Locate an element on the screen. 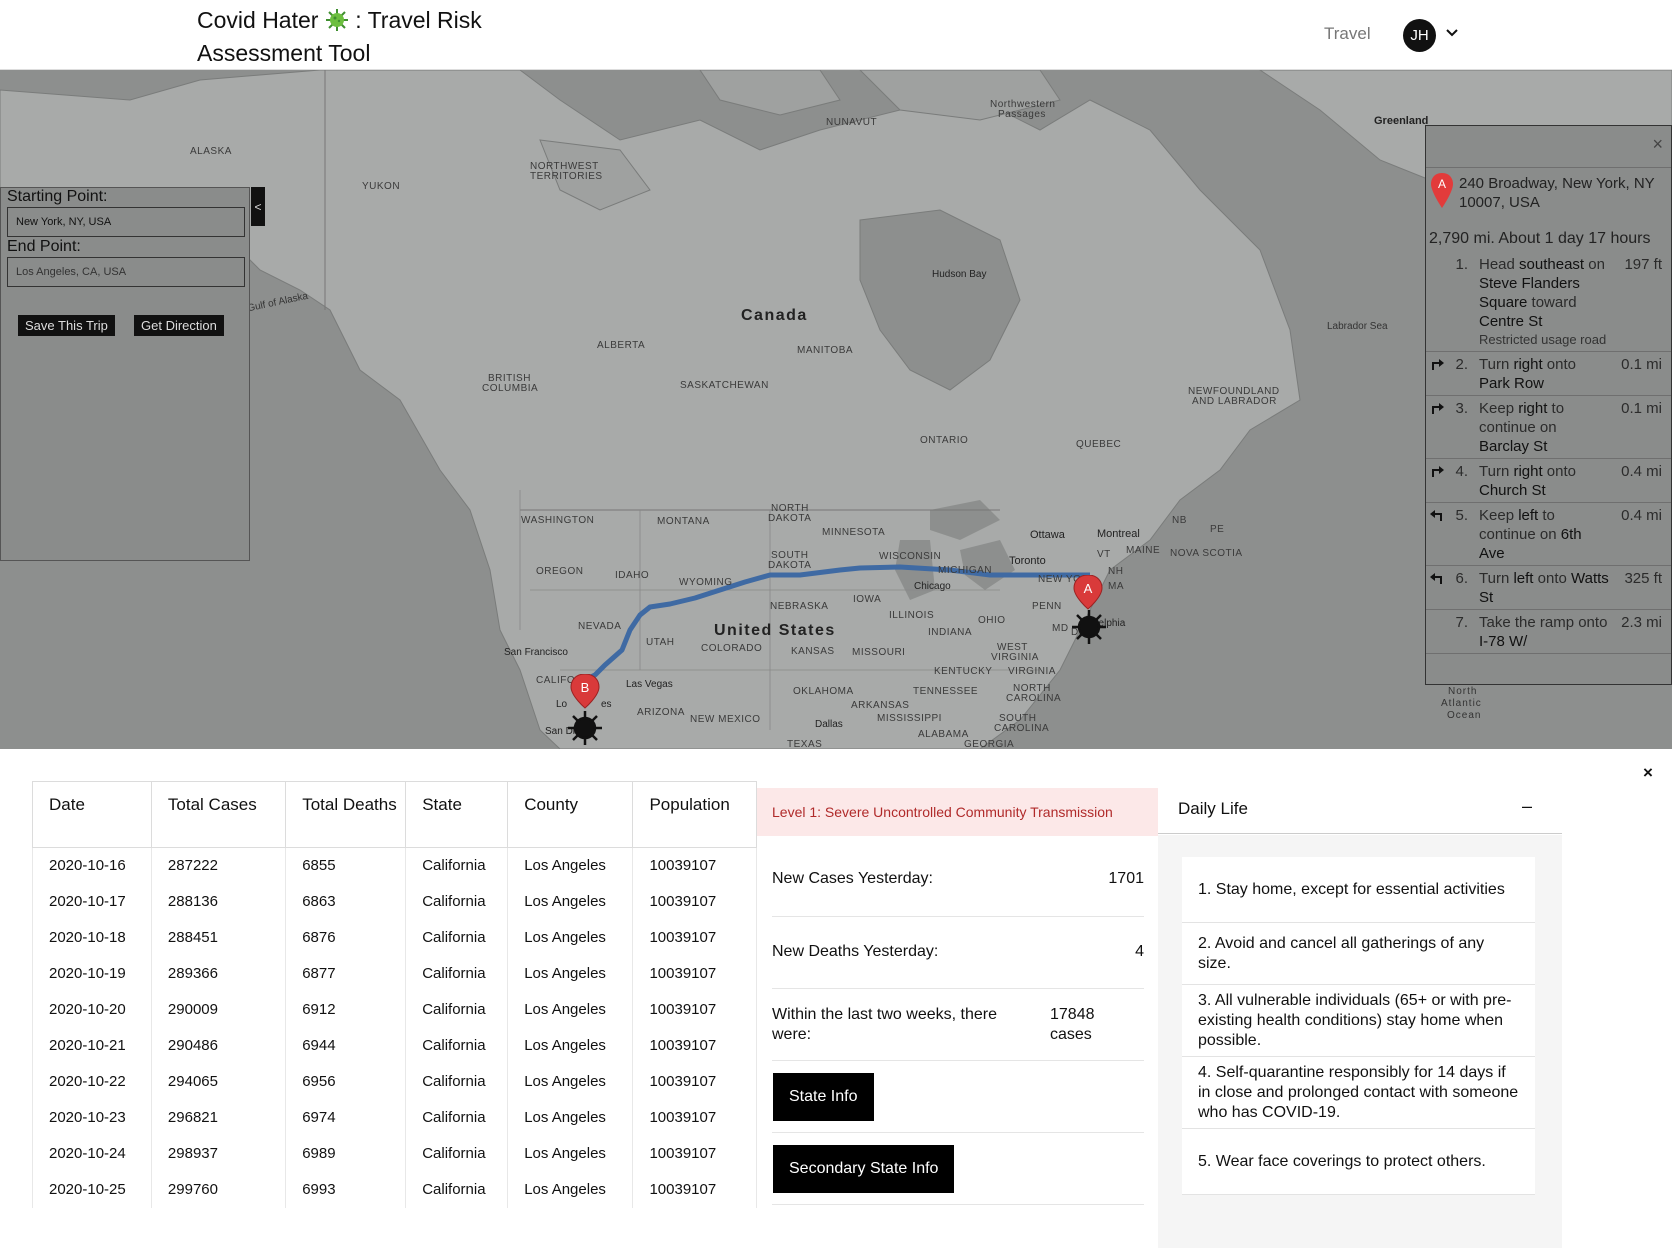 Image resolution: width=1672 pixels, height=1248 pixels. secondary-state-info-button: Secondary State Info is located at coordinates (864, 1169).